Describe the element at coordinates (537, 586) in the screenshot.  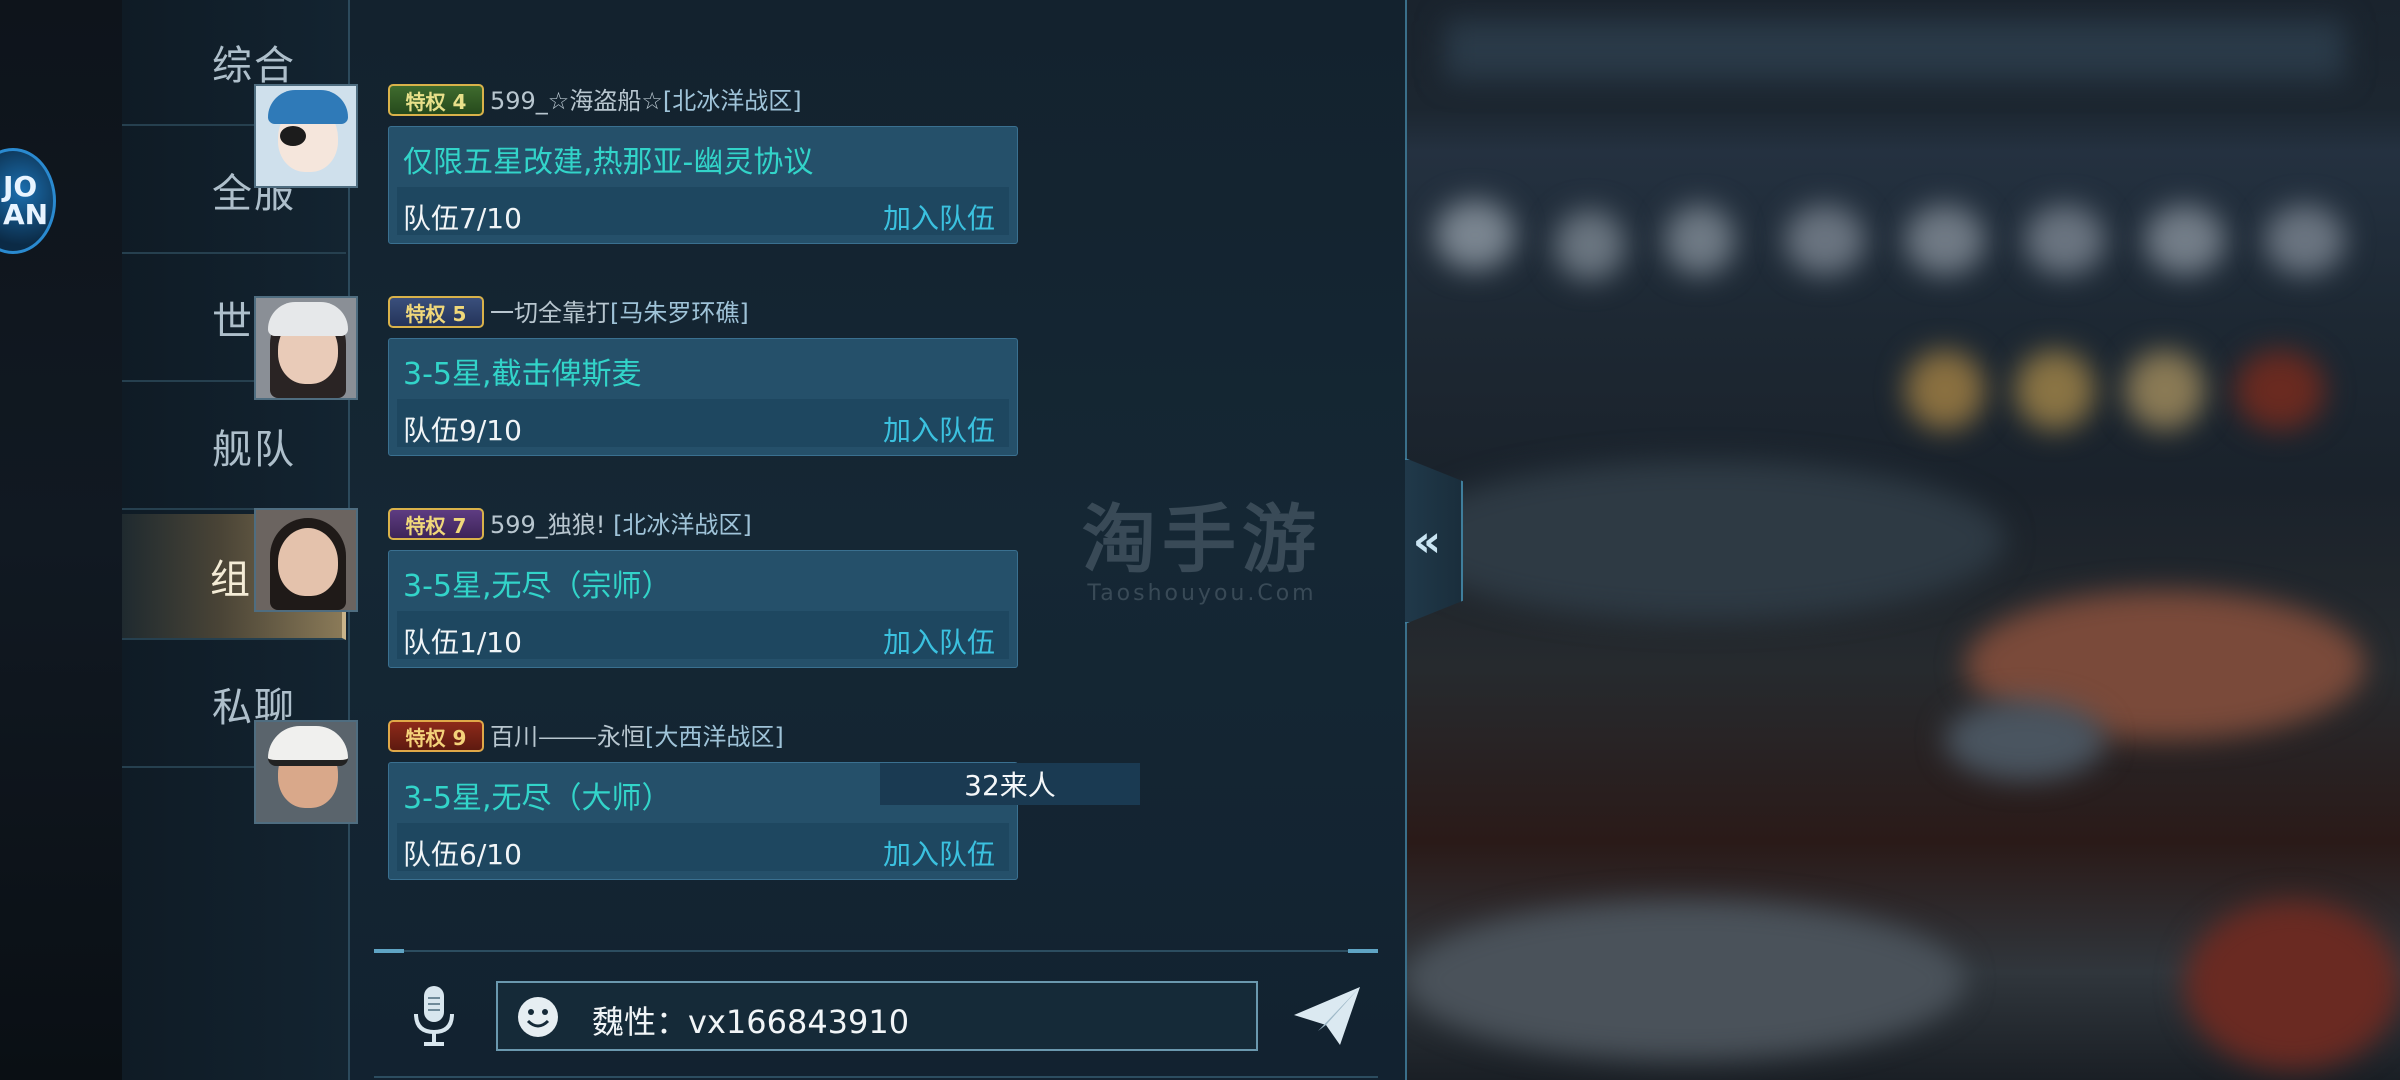
I see `team-title: 3-5星,无尽（宗师）` at that location.